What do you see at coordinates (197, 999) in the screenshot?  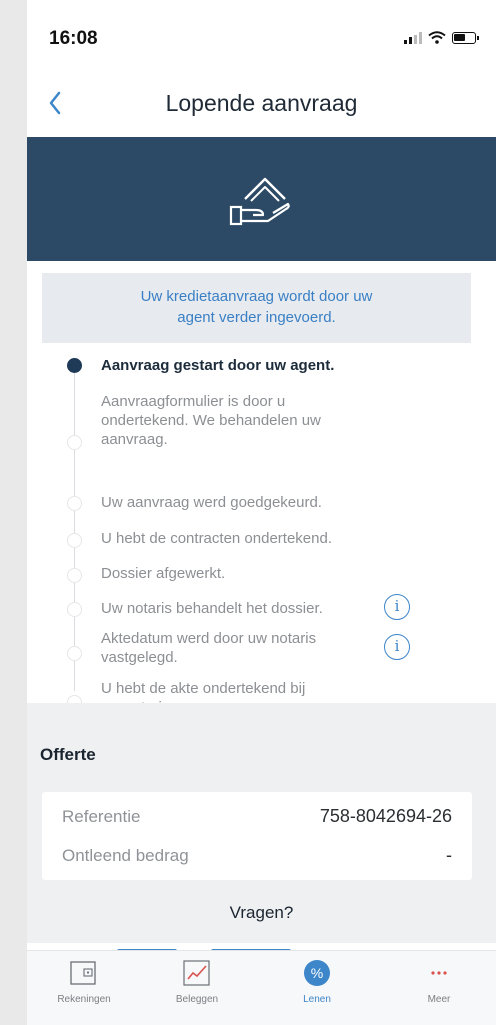 I see `tab-label: Beleggen` at bounding box center [197, 999].